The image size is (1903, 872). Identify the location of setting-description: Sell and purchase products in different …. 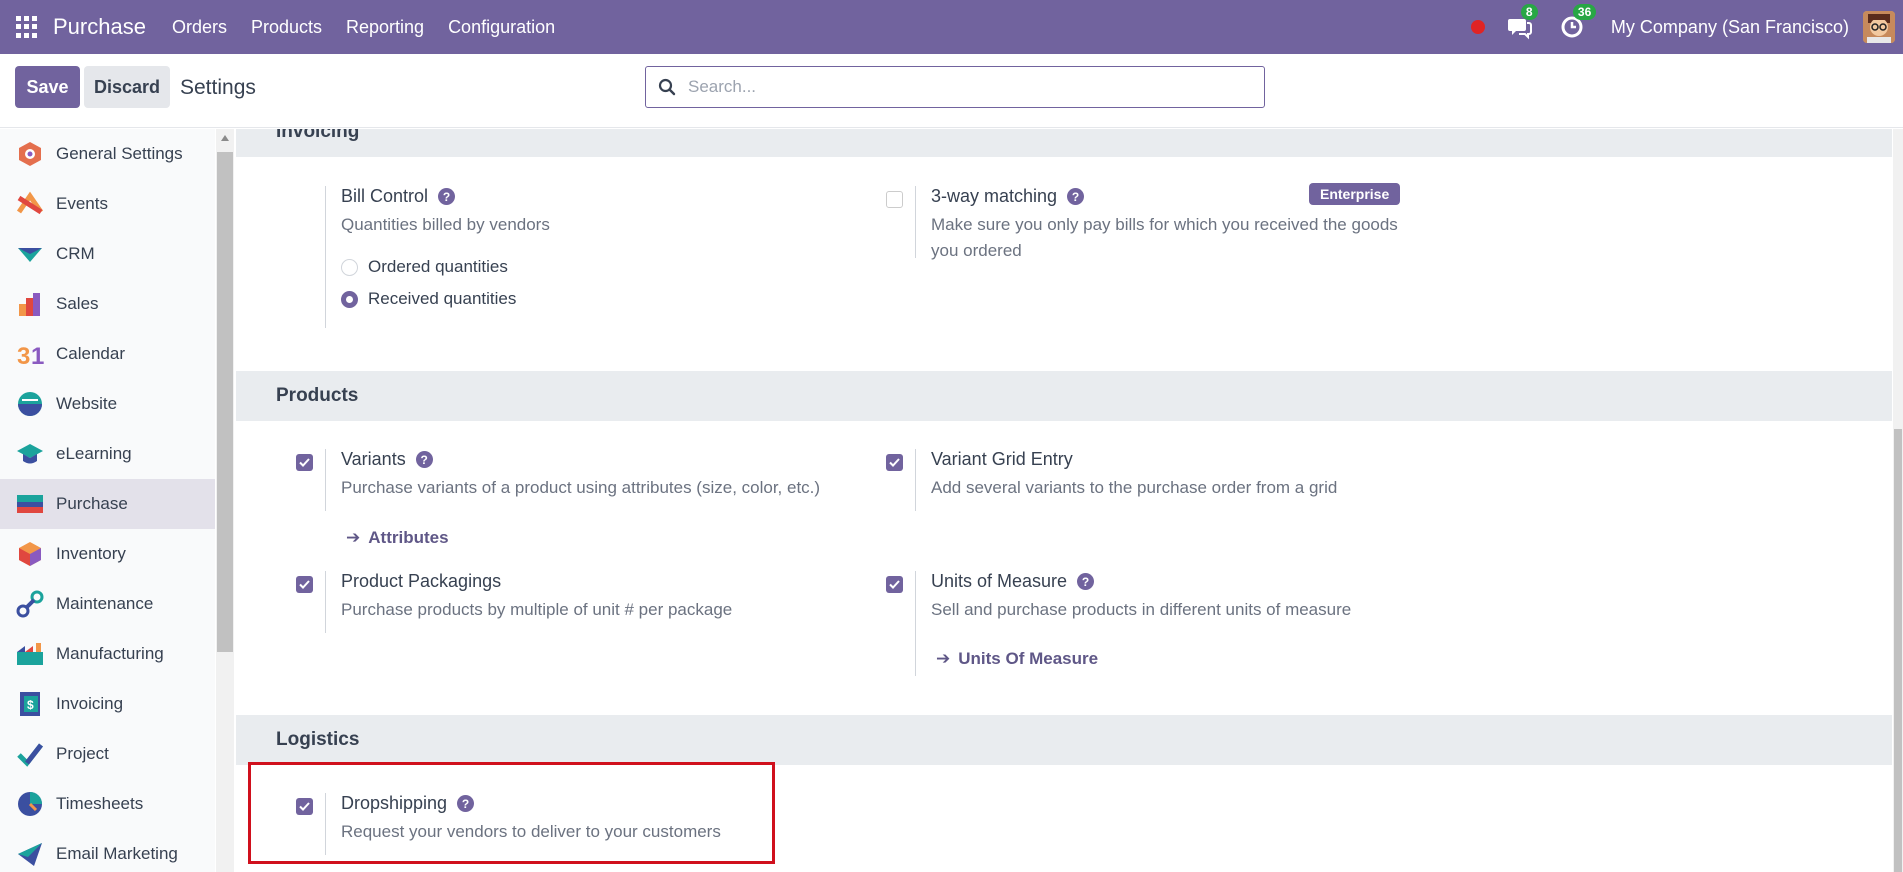
(1141, 609).